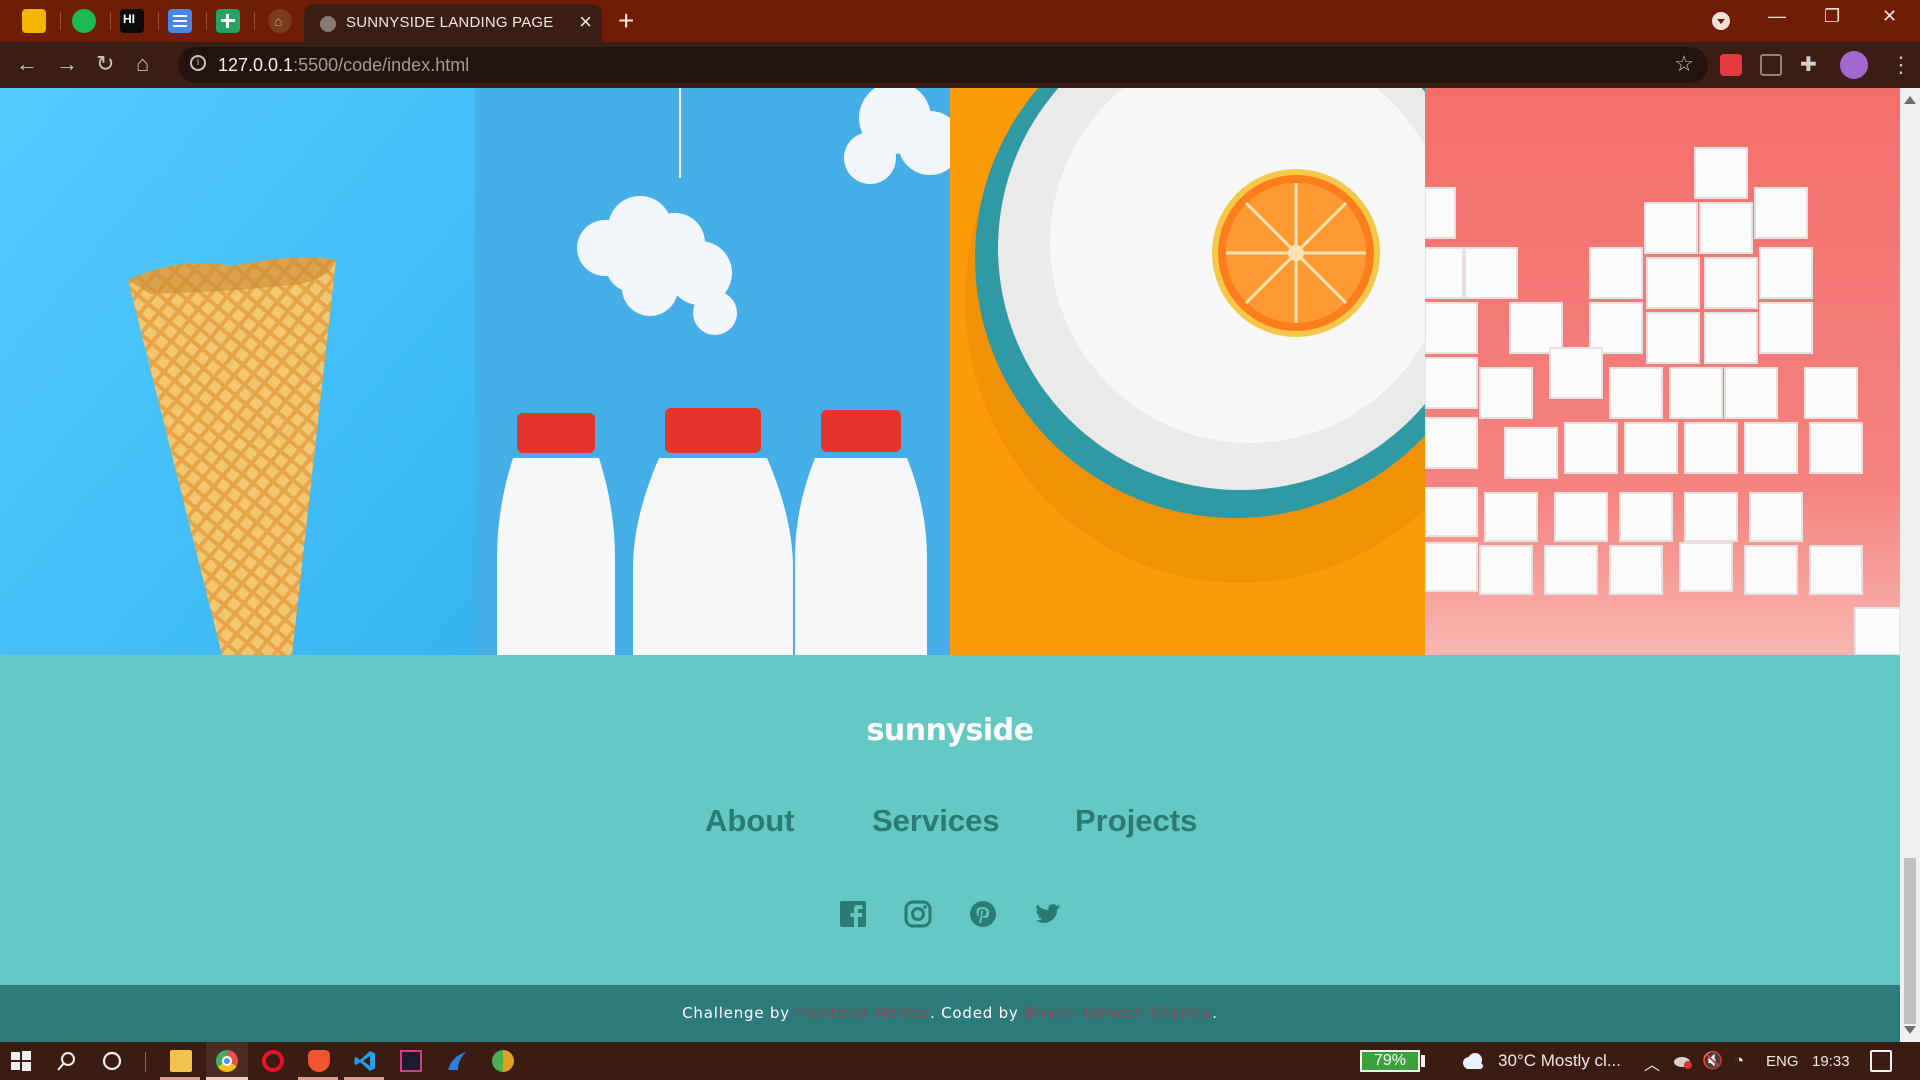 The height and width of the screenshot is (1080, 1920). I want to click on tab-title: SUNNYSIDE LANDING PAGE, so click(450, 22).